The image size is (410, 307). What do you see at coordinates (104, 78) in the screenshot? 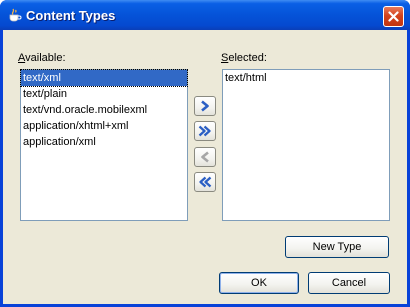
I see `available-list-item: text/xml` at bounding box center [104, 78].